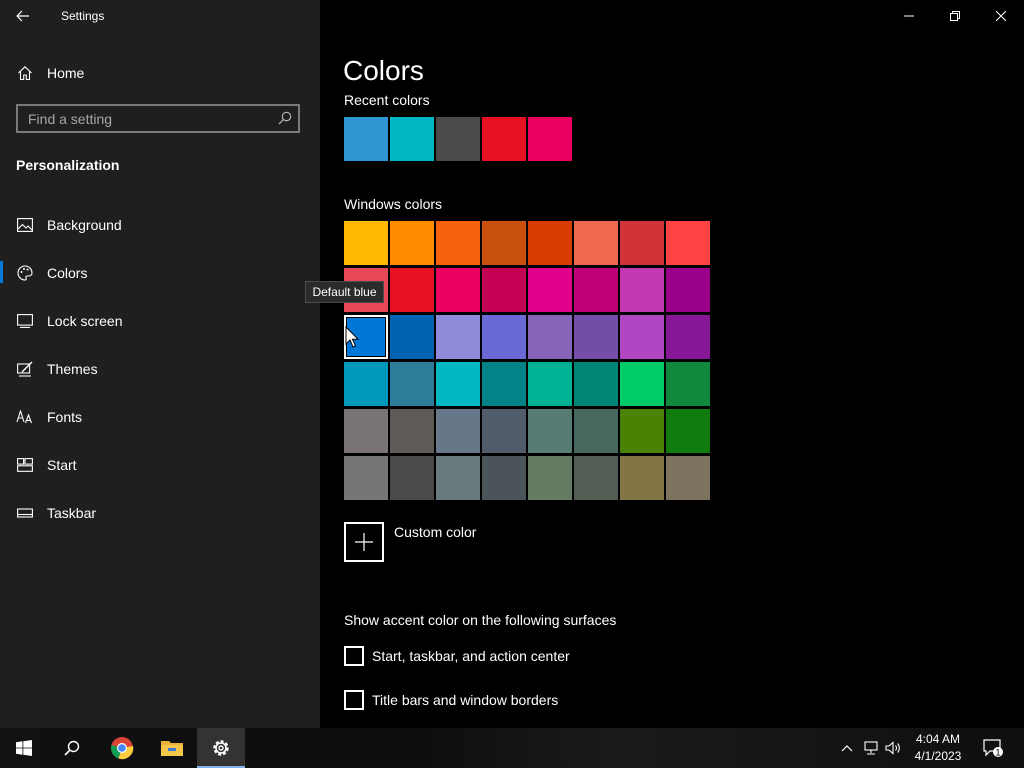 The height and width of the screenshot is (768, 1024). I want to click on app-title: Settings, so click(83, 16).